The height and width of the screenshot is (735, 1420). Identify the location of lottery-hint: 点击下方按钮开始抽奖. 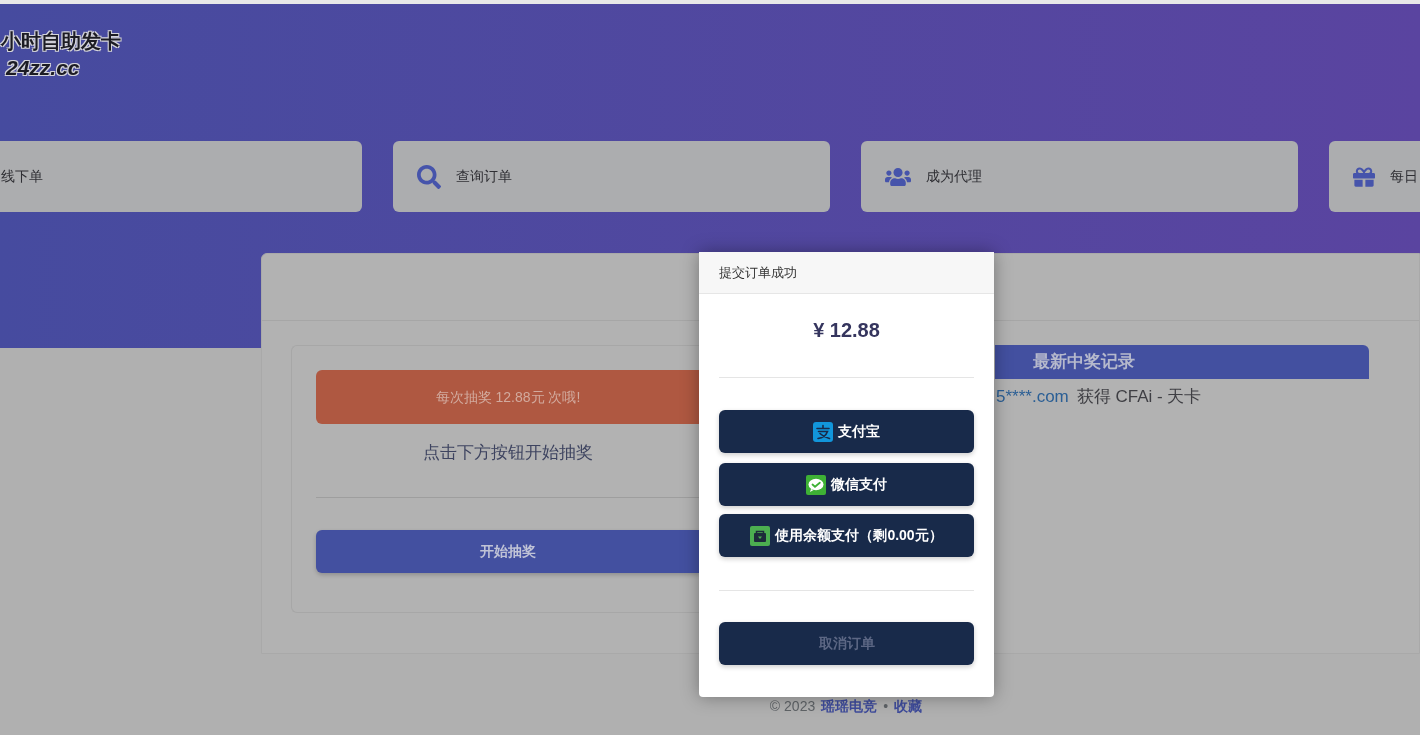
(508, 453).